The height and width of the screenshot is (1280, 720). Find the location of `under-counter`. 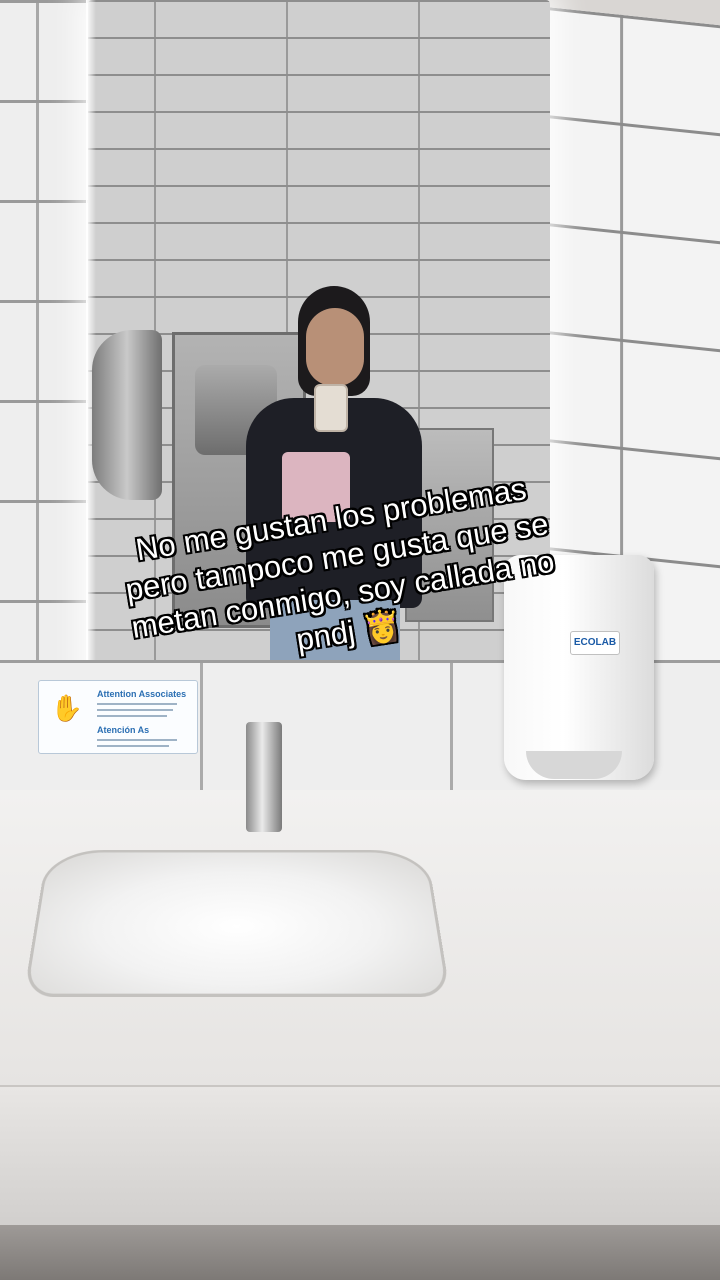

under-counter is located at coordinates (360, 1252).